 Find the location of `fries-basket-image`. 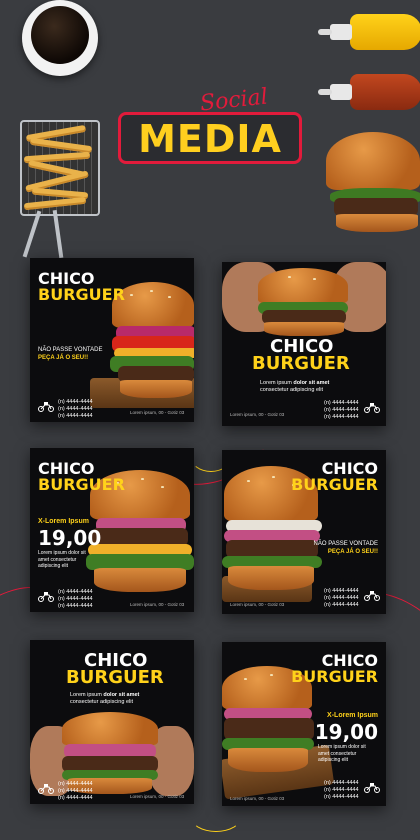

fries-basket-image is located at coordinates (60, 168).